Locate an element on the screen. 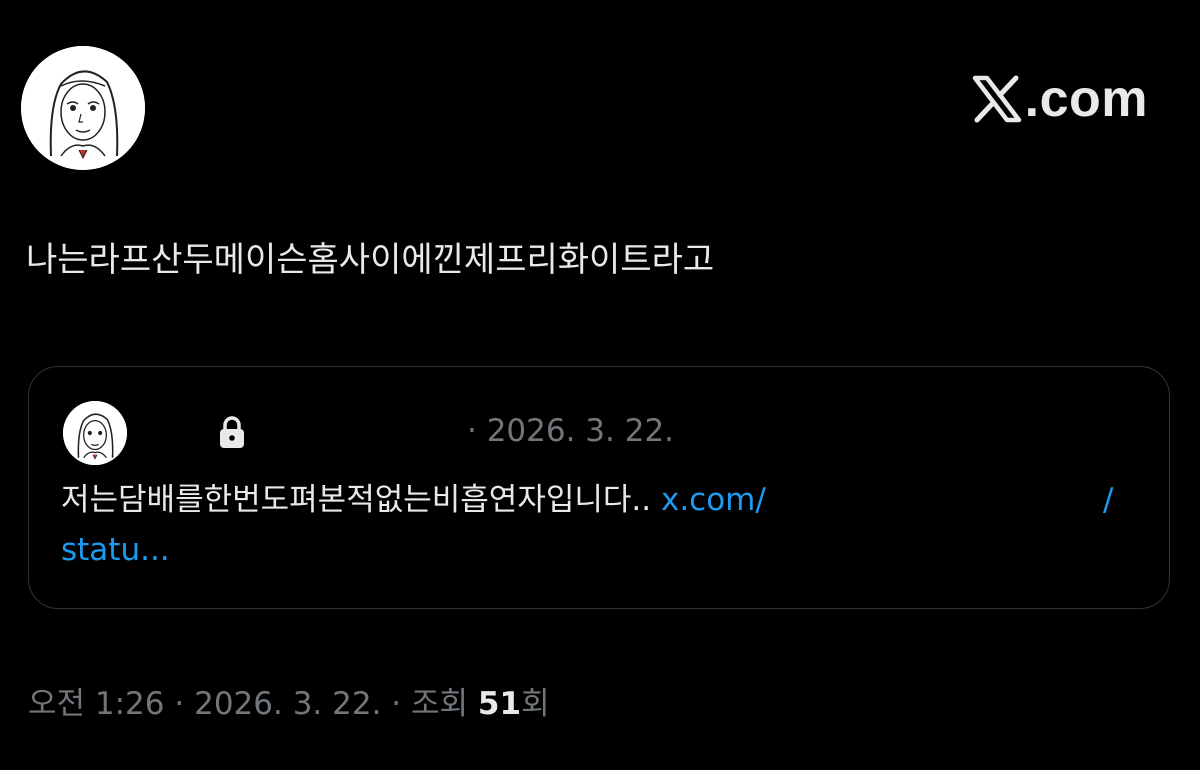 The width and height of the screenshot is (1200, 770). lock-icon is located at coordinates (232, 432).